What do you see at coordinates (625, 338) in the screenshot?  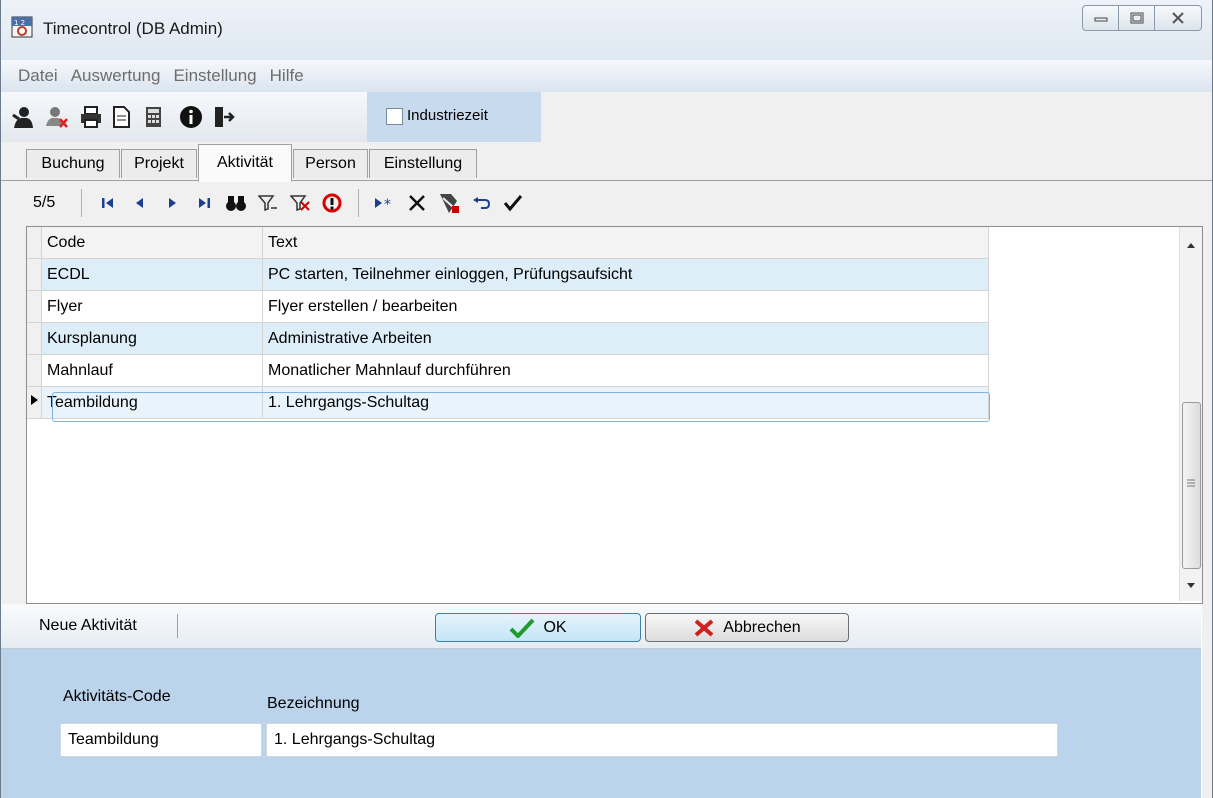 I see `cell-text: Administrative Arbeiten` at bounding box center [625, 338].